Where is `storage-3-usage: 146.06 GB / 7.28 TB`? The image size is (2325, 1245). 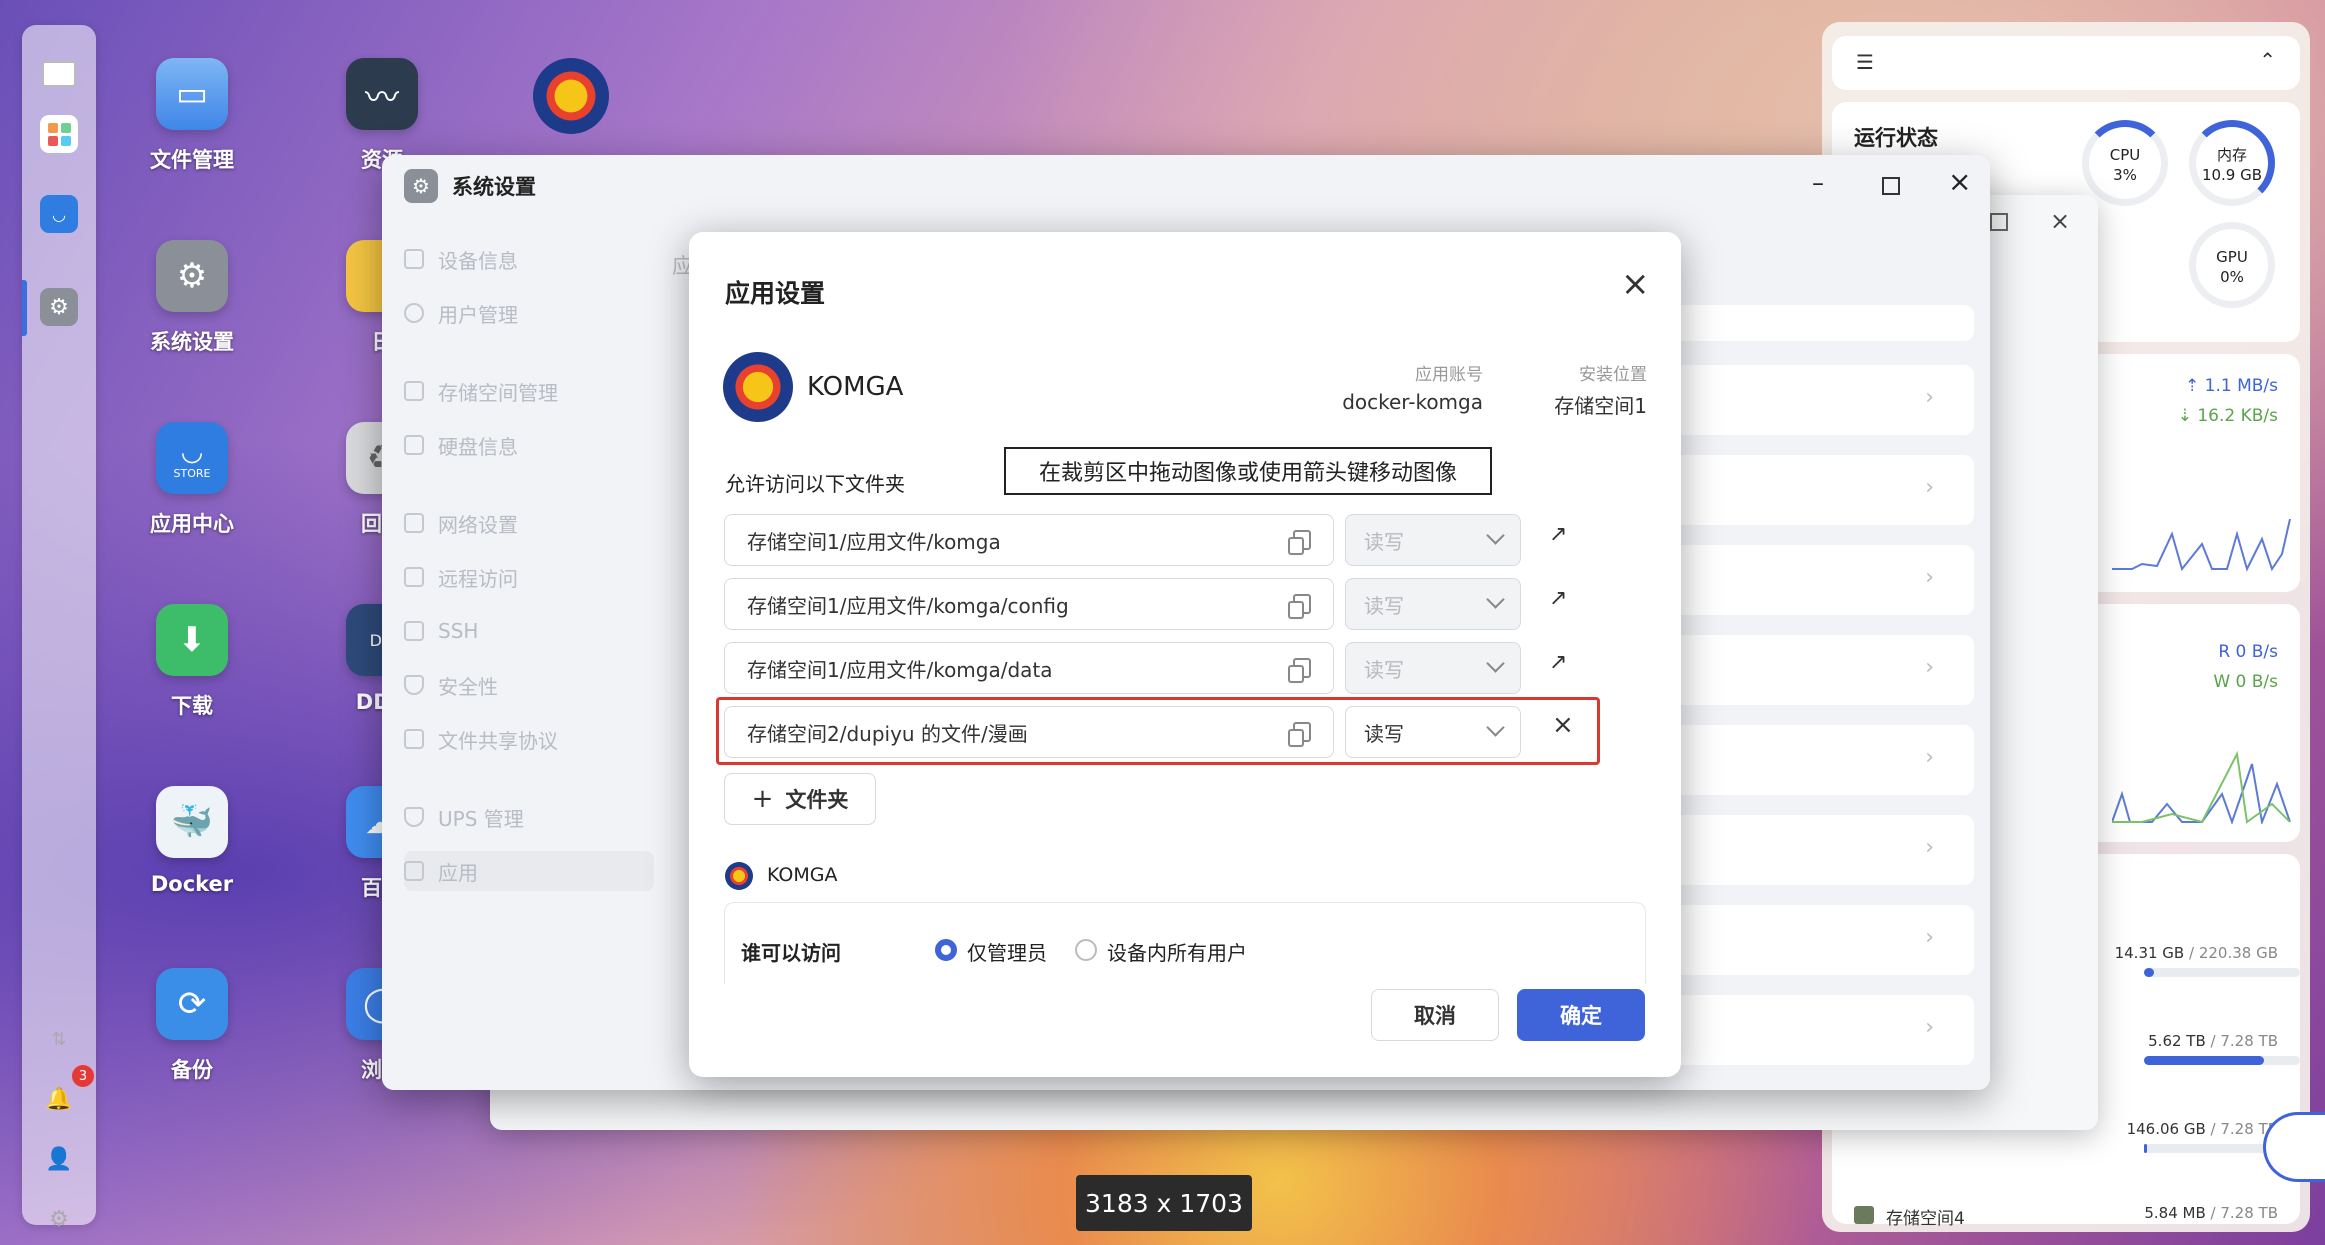 storage-3-usage: 146.06 GB / 7.28 TB is located at coordinates (2202, 1129).